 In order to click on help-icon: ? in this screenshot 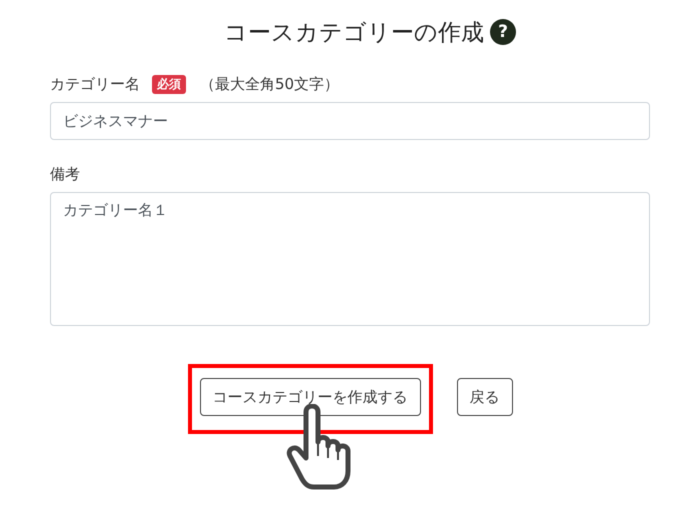, I will do `click(503, 32)`.